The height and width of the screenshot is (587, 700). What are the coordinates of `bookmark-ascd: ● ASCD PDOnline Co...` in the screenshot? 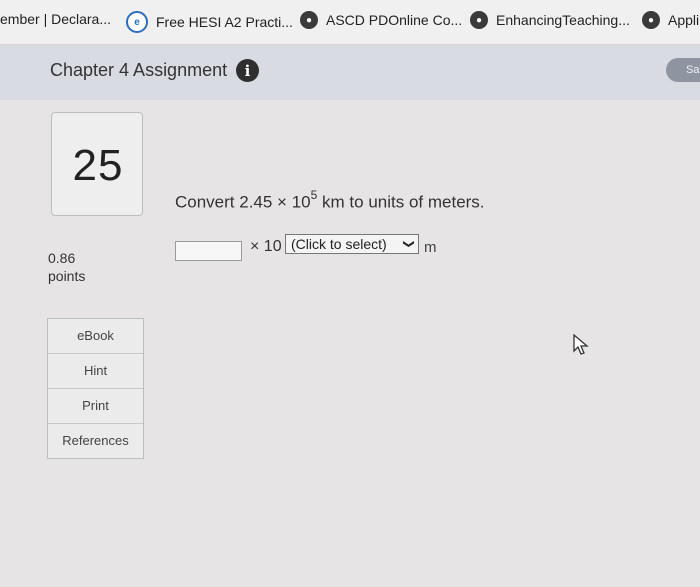 It's located at (381, 20).